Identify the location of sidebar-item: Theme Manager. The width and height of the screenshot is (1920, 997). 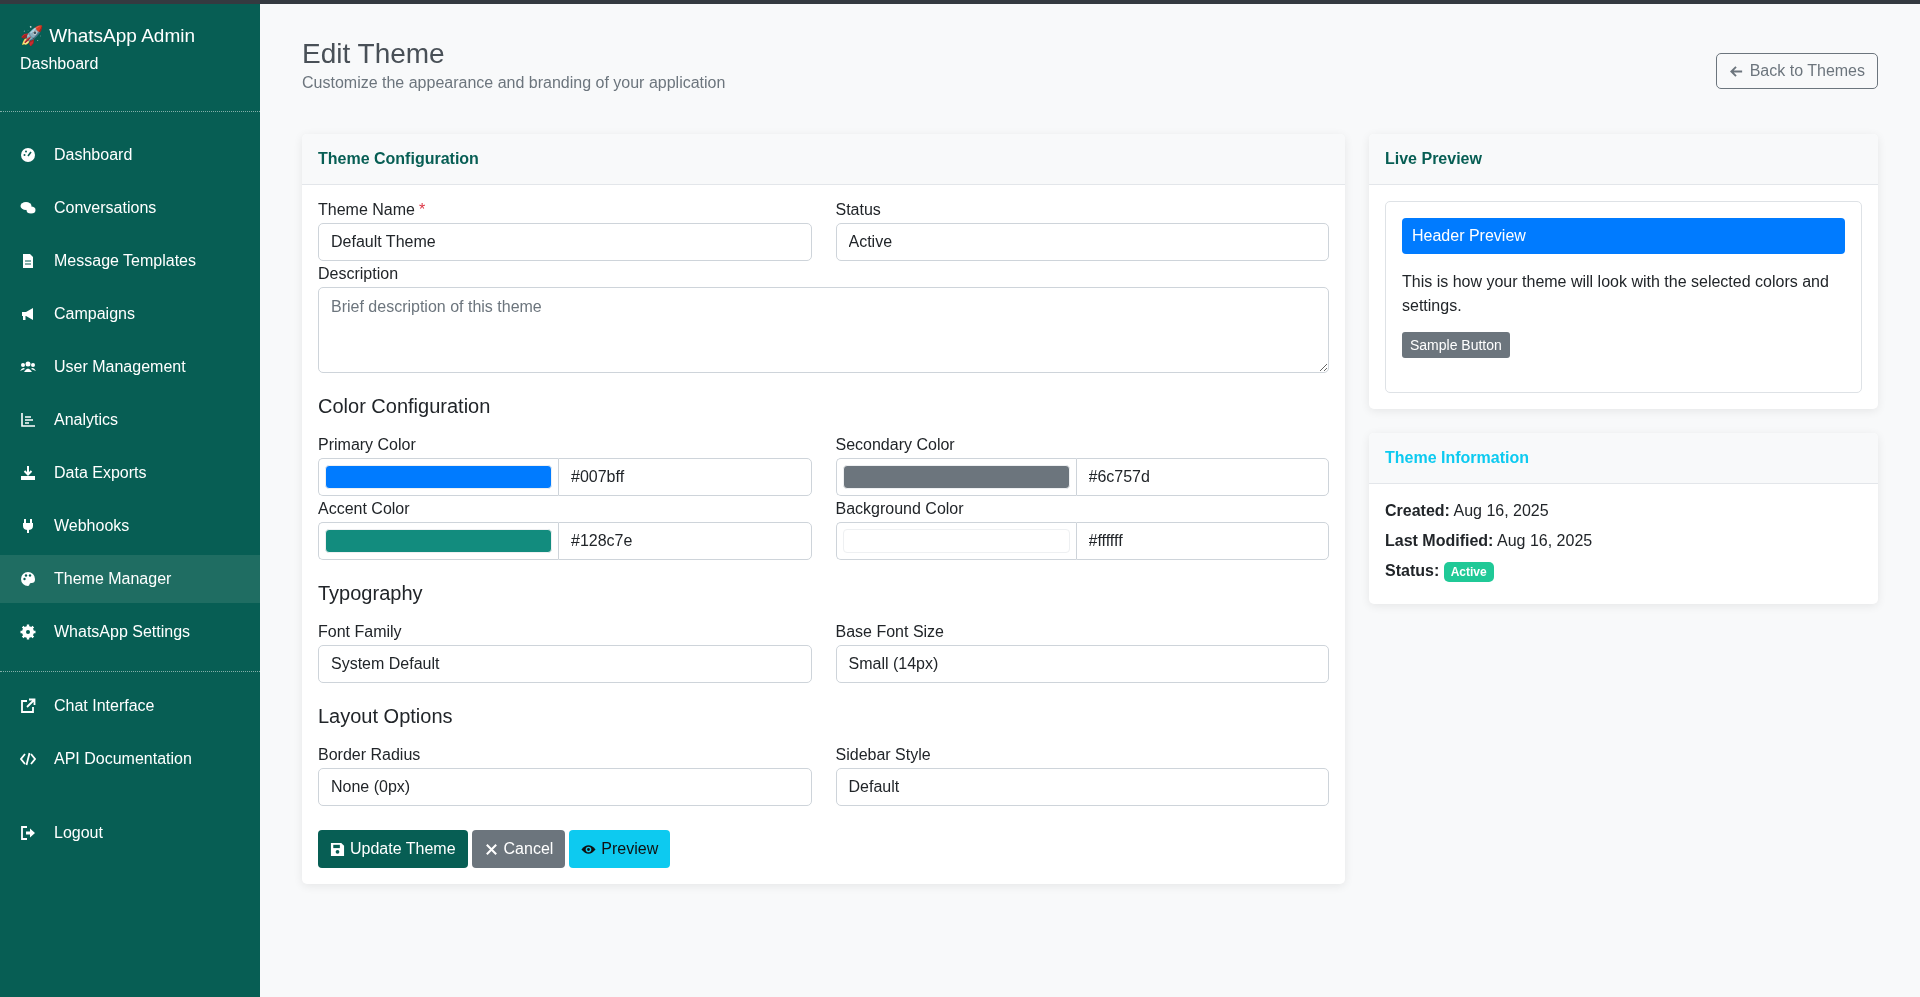
(130, 579).